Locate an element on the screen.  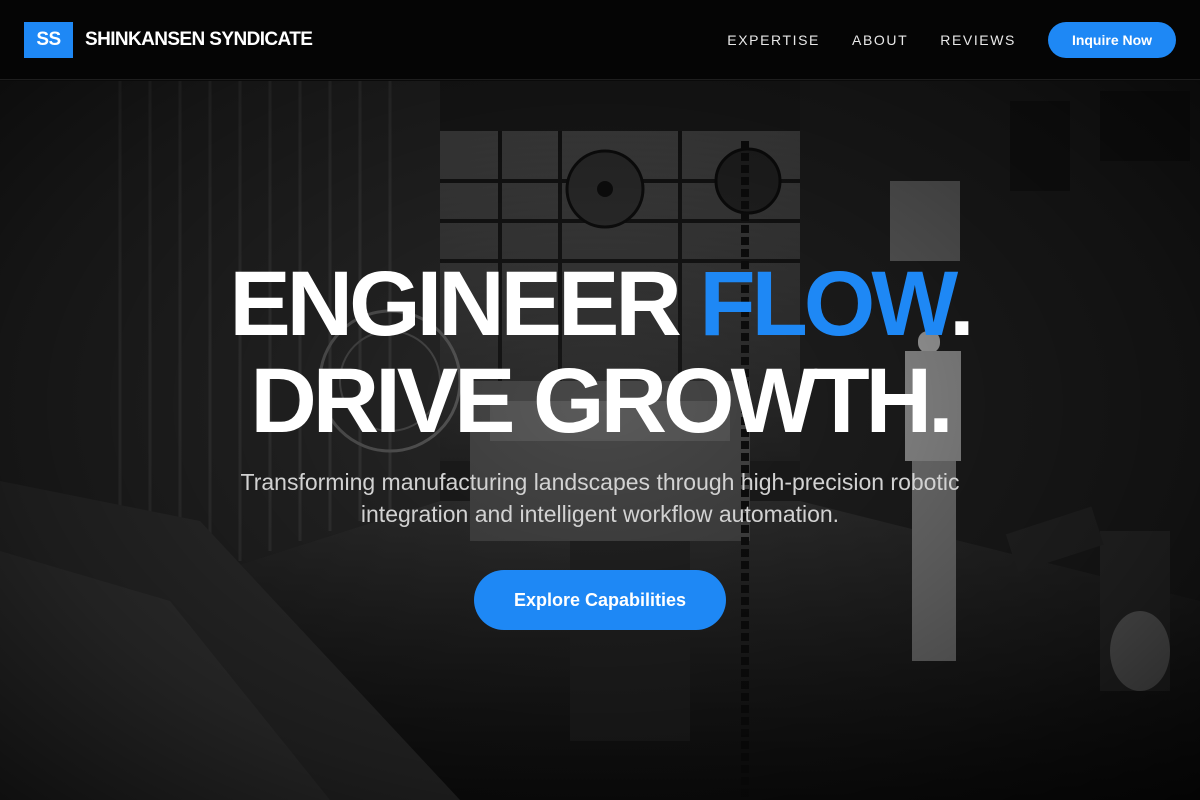
hero-headline-line2: DRIVE GROWTH. is located at coordinates (601, 401).